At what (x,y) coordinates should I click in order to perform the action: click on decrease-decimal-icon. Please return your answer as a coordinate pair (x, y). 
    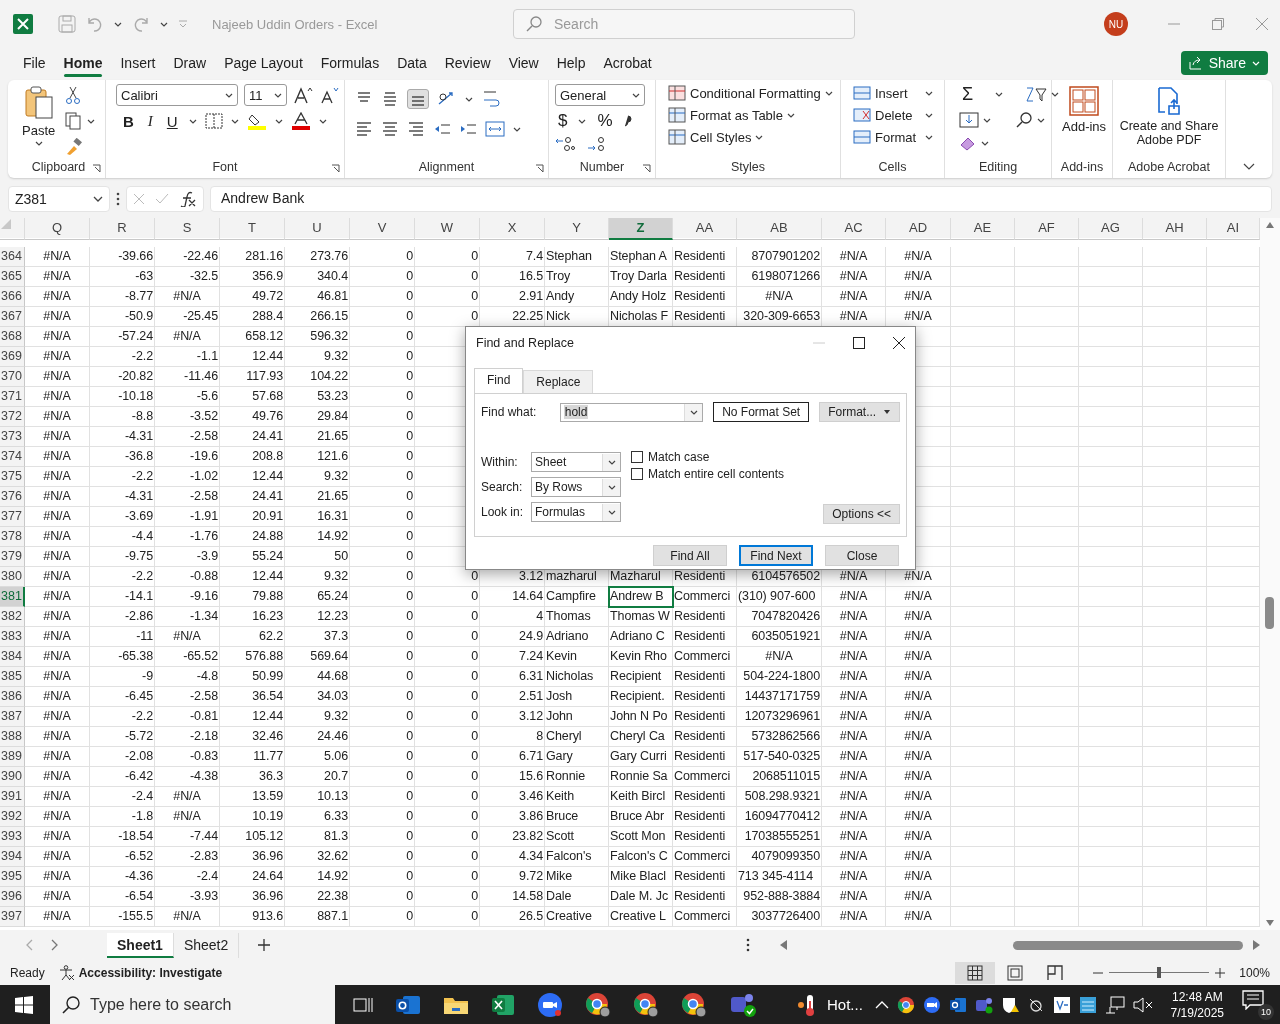
    Looking at the image, I should click on (597, 144).